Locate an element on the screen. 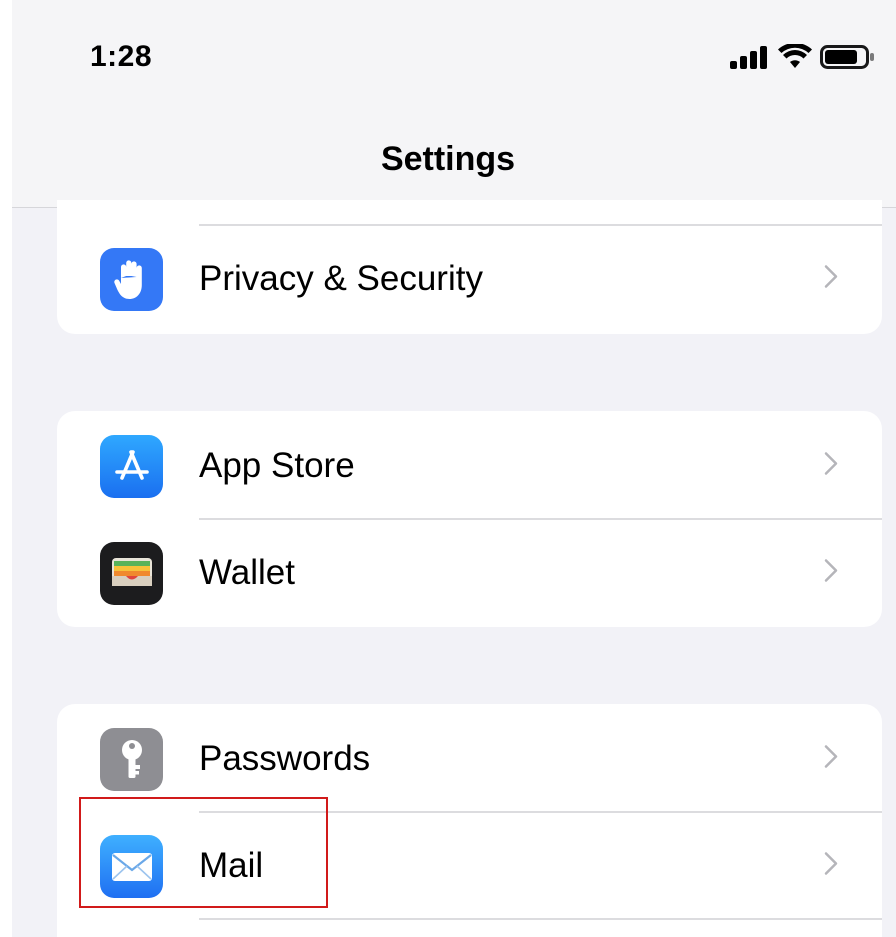 The width and height of the screenshot is (896, 937). settings-row-label: App Store is located at coordinates (277, 465).